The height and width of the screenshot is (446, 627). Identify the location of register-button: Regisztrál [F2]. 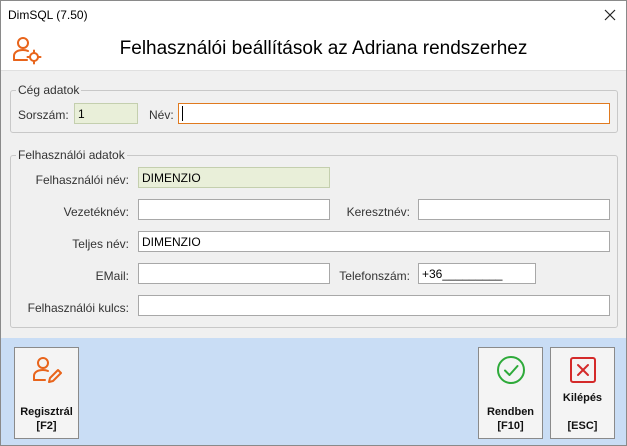
(46, 393).